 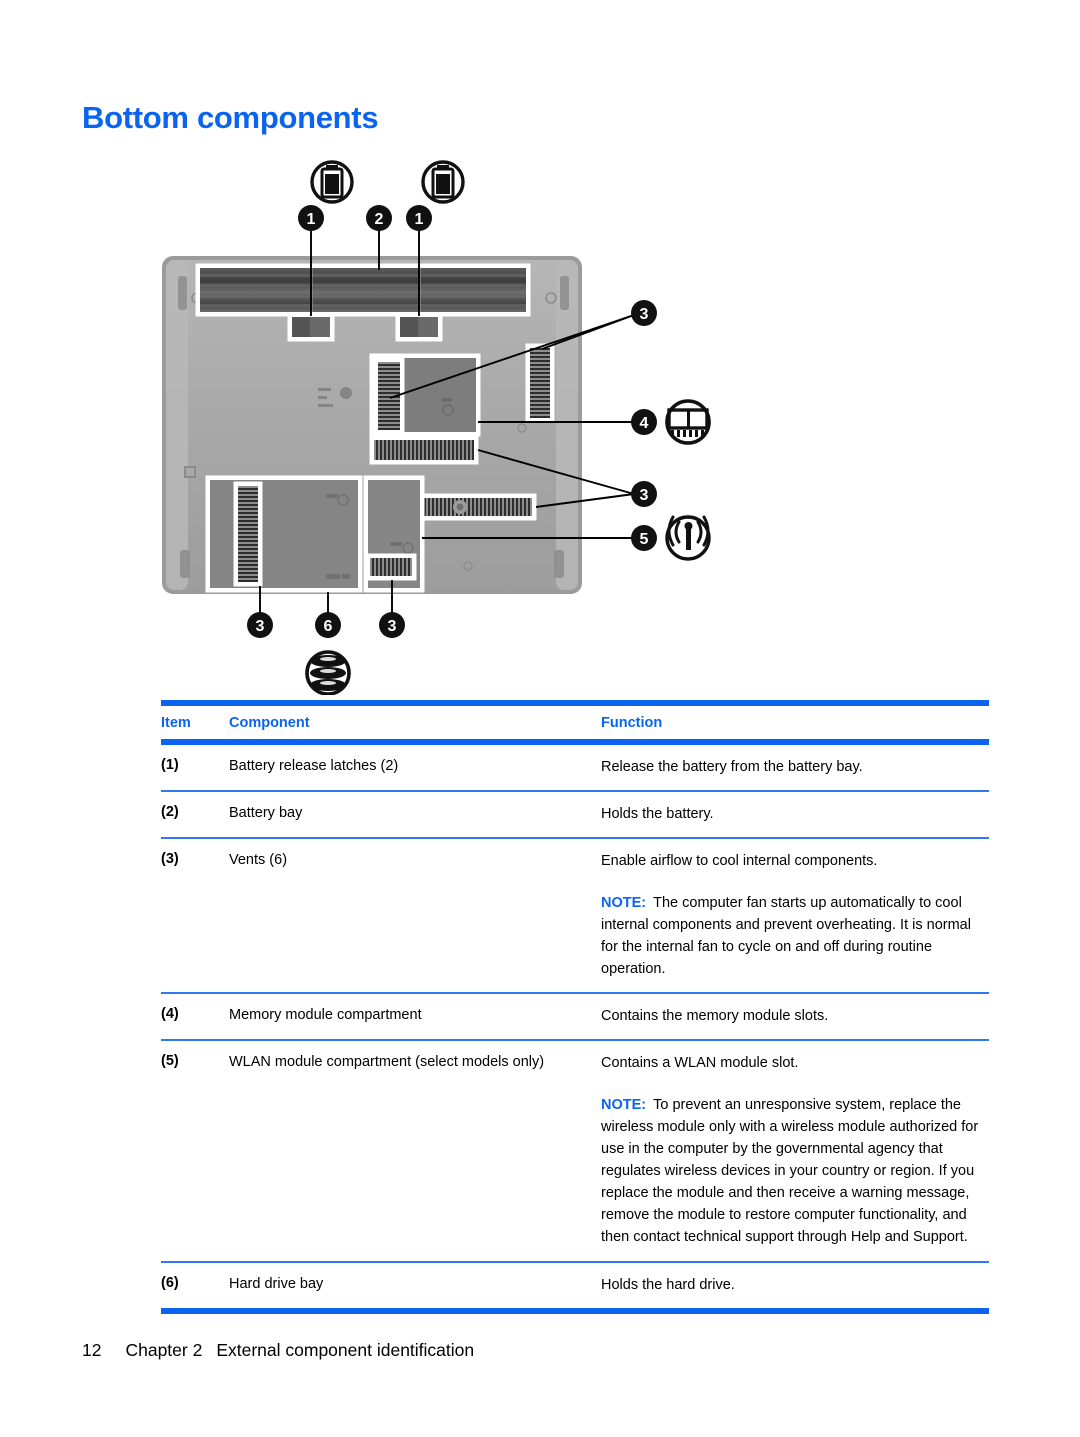 I want to click on callout-1-right: 1, so click(x=419, y=218).